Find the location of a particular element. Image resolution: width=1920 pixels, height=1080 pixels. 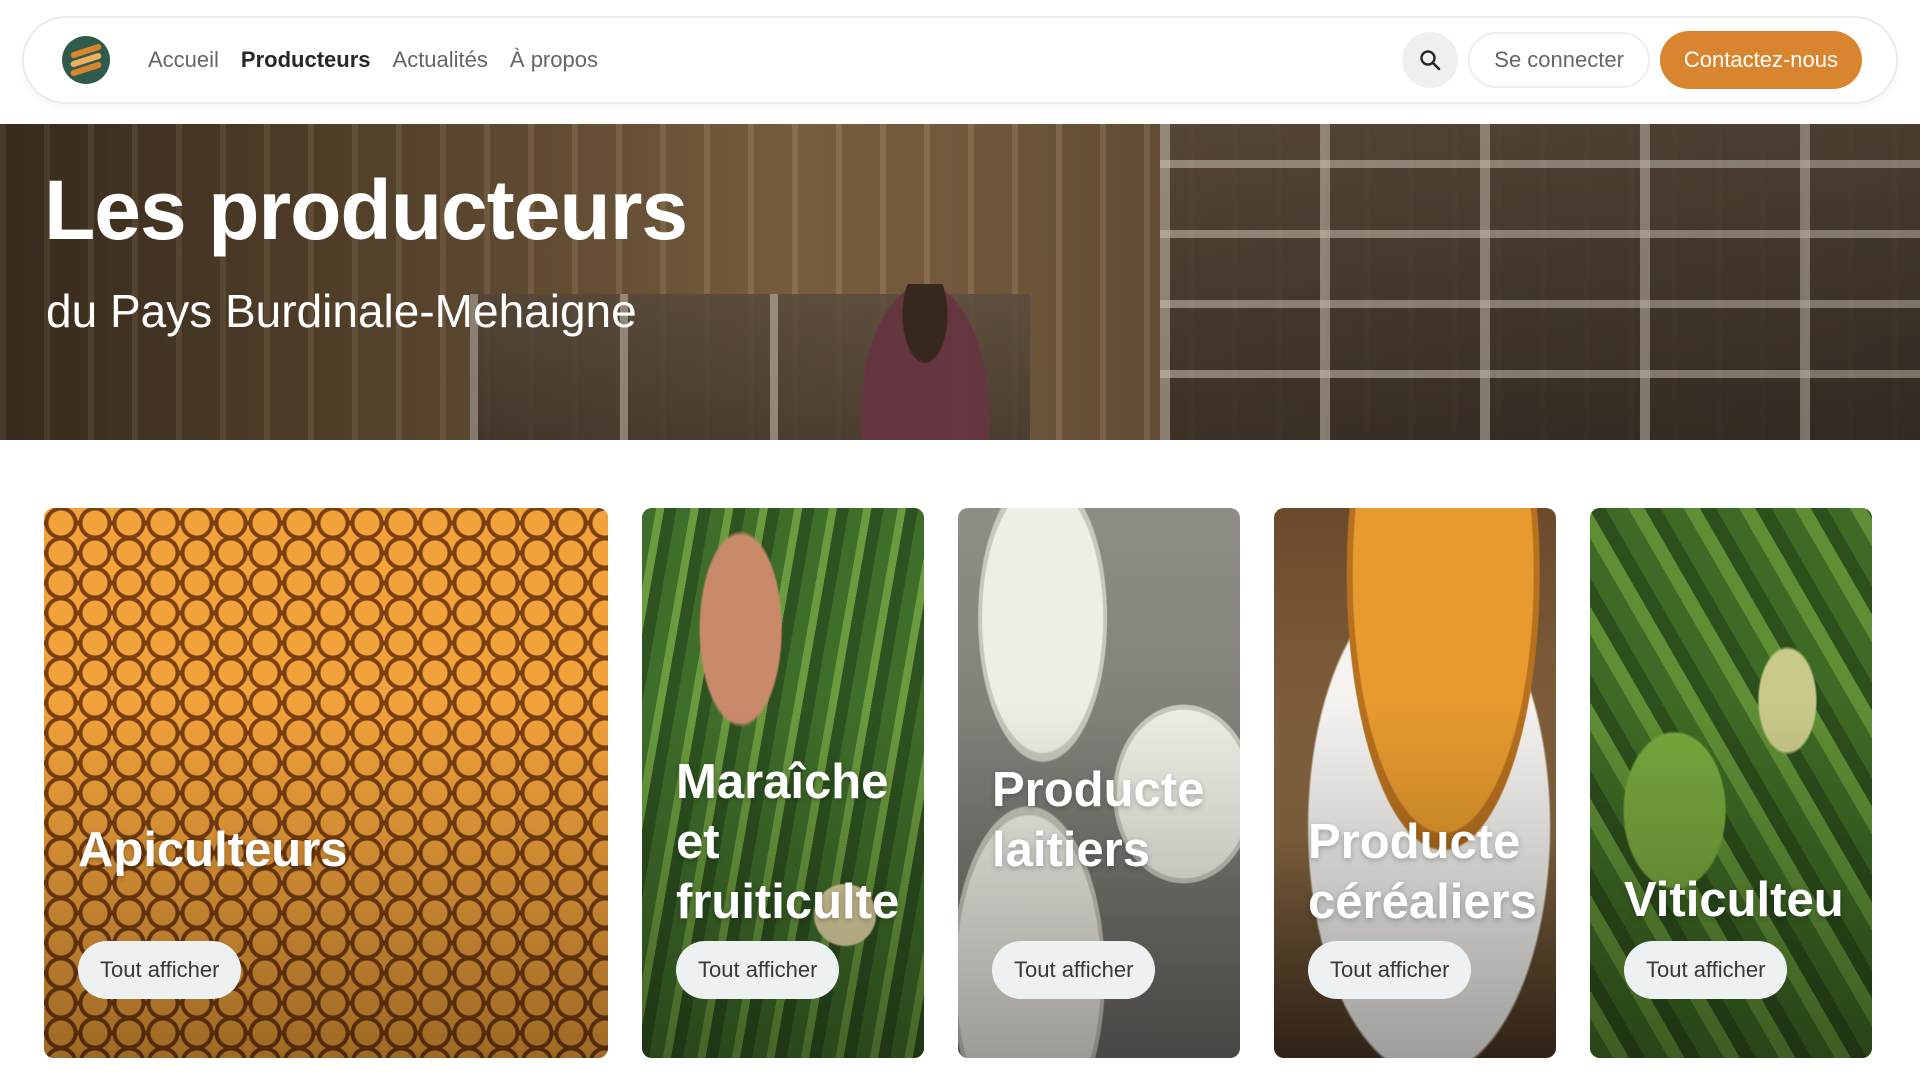

show-all-button-cerealiers: Tout afficher is located at coordinates (1390, 970).